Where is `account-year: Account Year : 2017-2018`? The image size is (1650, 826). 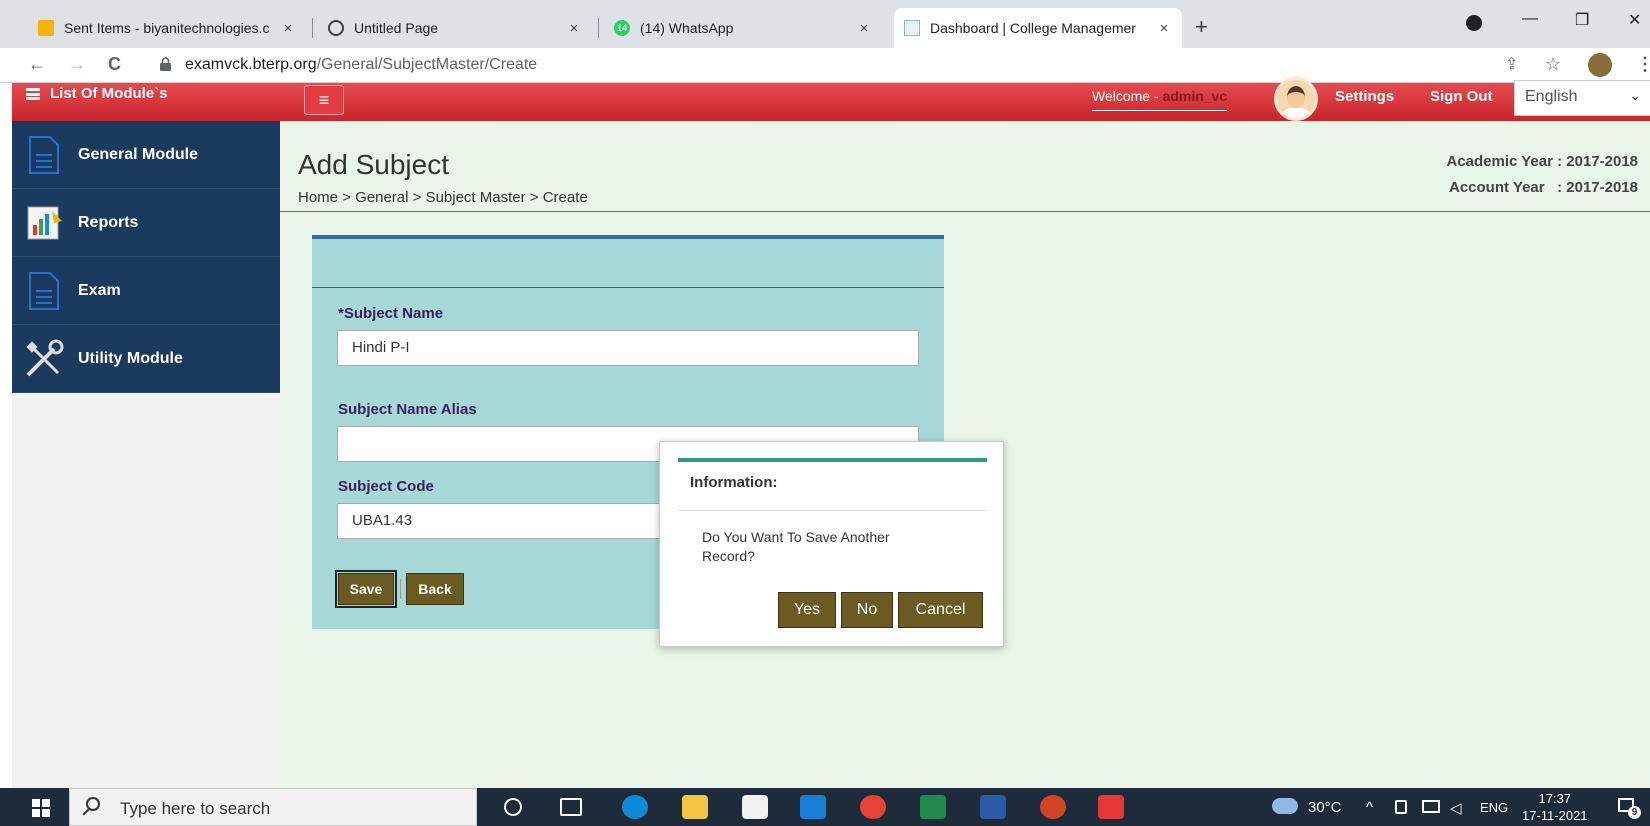 account-year: Account Year : 2017-2018 is located at coordinates (1543, 187).